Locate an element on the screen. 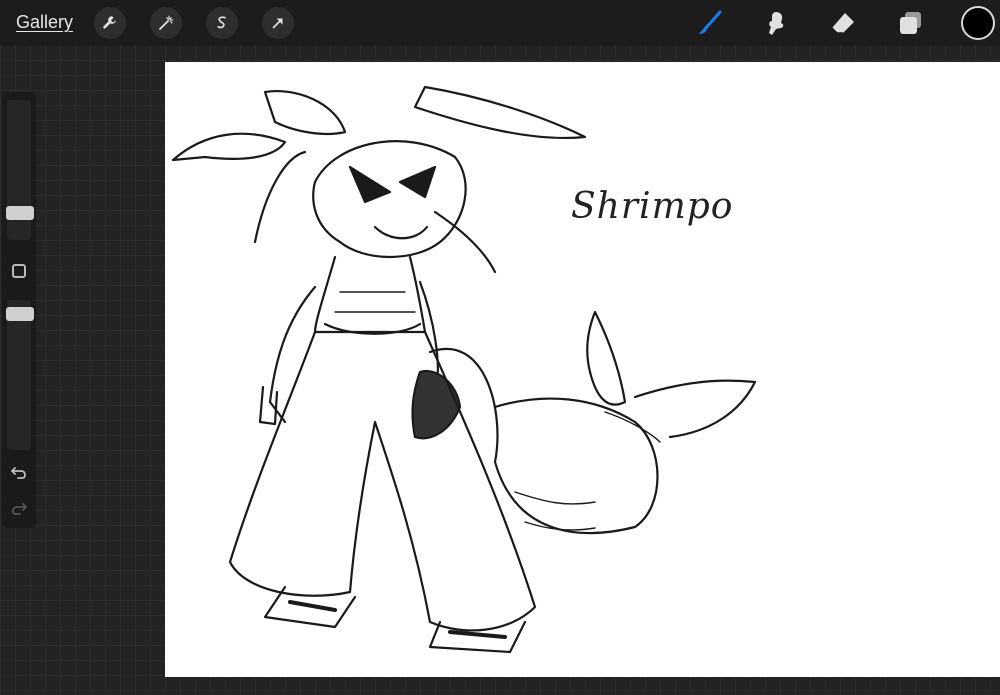  eraser-tool-button is located at coordinates (843, 23).